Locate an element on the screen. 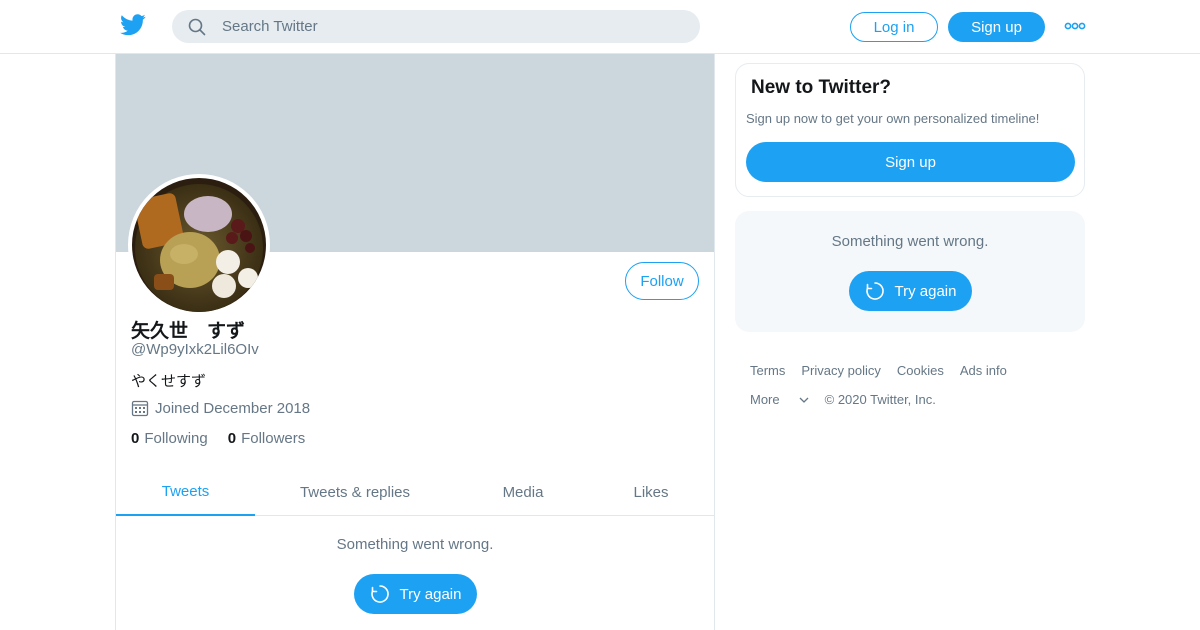  footer-more-button: More is located at coordinates (779, 399).